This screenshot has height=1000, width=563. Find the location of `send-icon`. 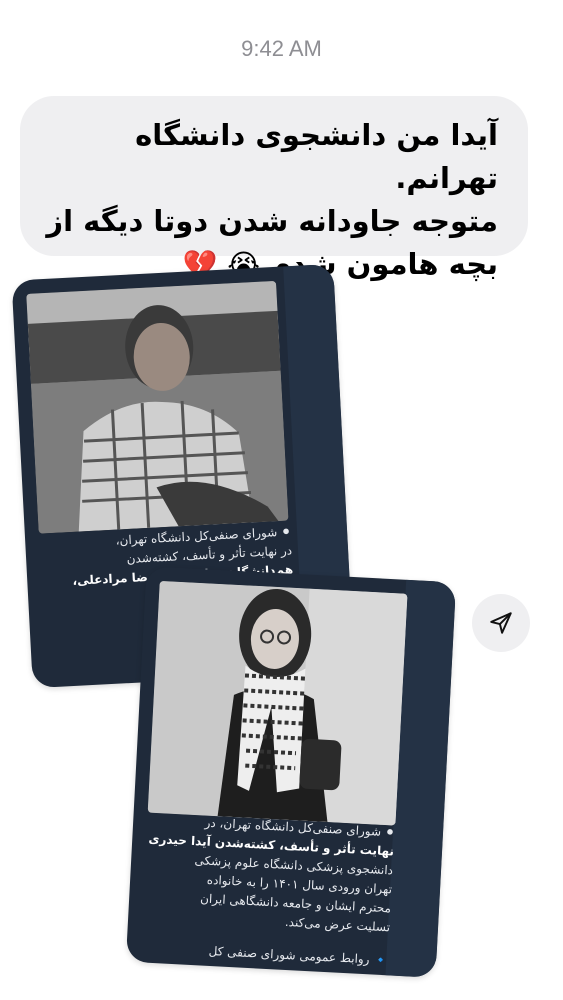

send-icon is located at coordinates (501, 623).